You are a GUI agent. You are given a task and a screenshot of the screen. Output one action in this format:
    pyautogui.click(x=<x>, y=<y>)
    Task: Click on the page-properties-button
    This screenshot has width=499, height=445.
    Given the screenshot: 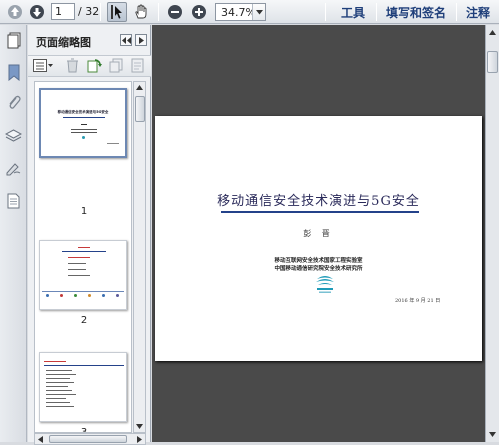 What is the action you would take?
    pyautogui.click(x=138, y=66)
    